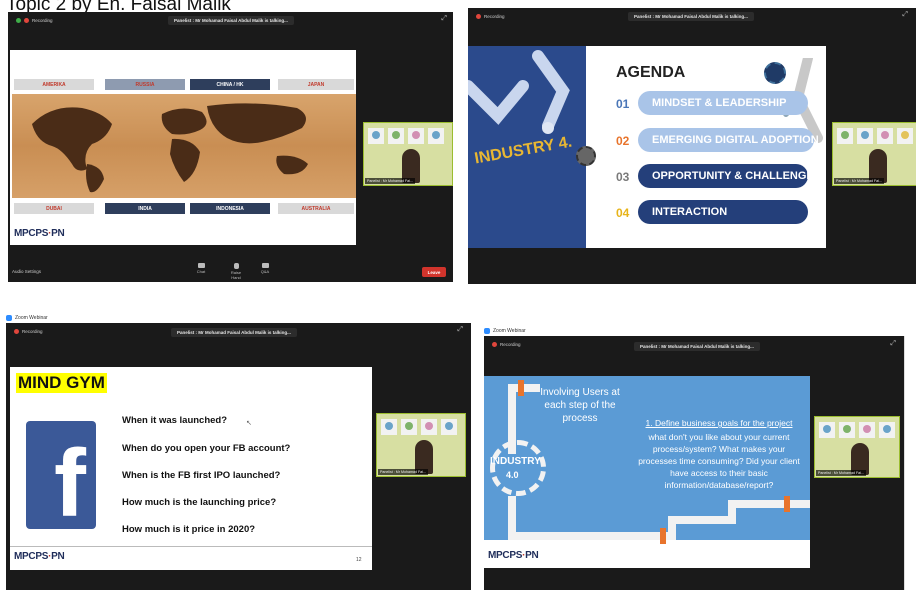 The width and height of the screenshot is (916, 590). What do you see at coordinates (316, 208) in the screenshot?
I see `country-tag: AUSTRALIA` at bounding box center [316, 208].